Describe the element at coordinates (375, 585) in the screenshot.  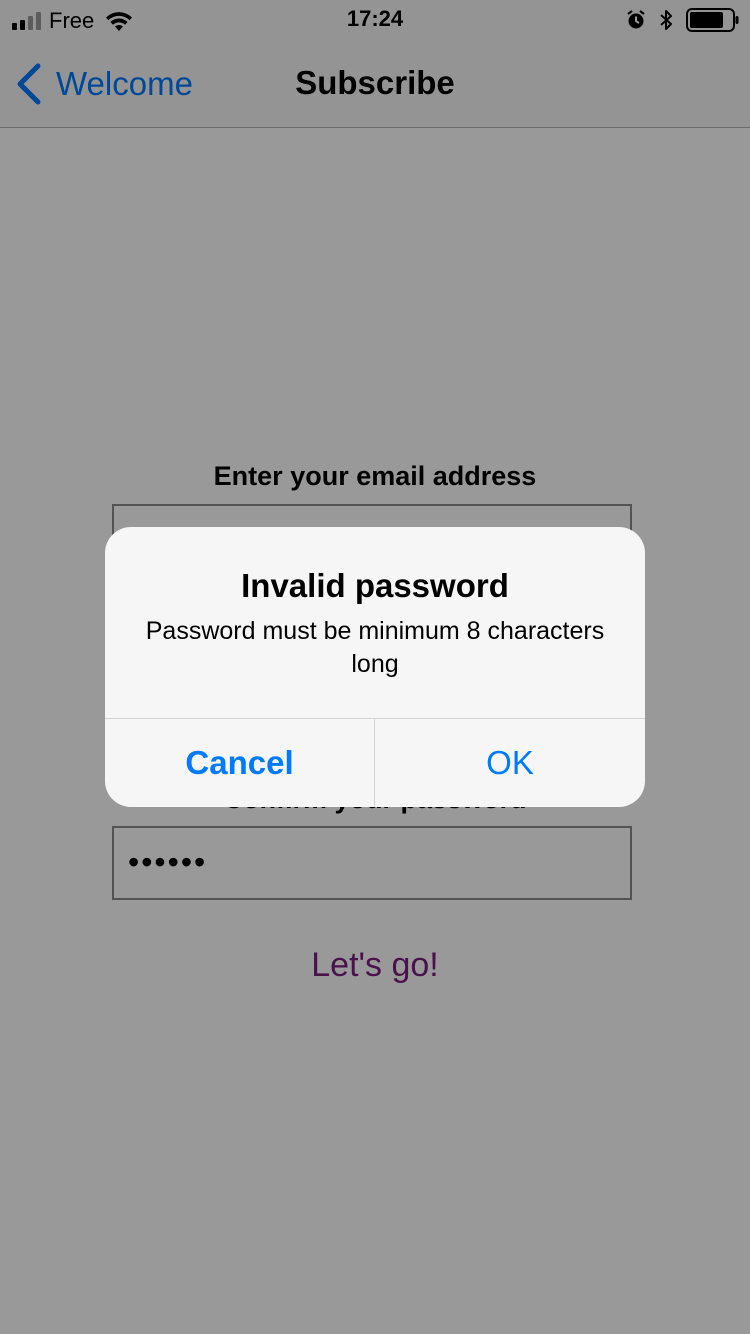
I see `alert-title: Invalid password` at that location.